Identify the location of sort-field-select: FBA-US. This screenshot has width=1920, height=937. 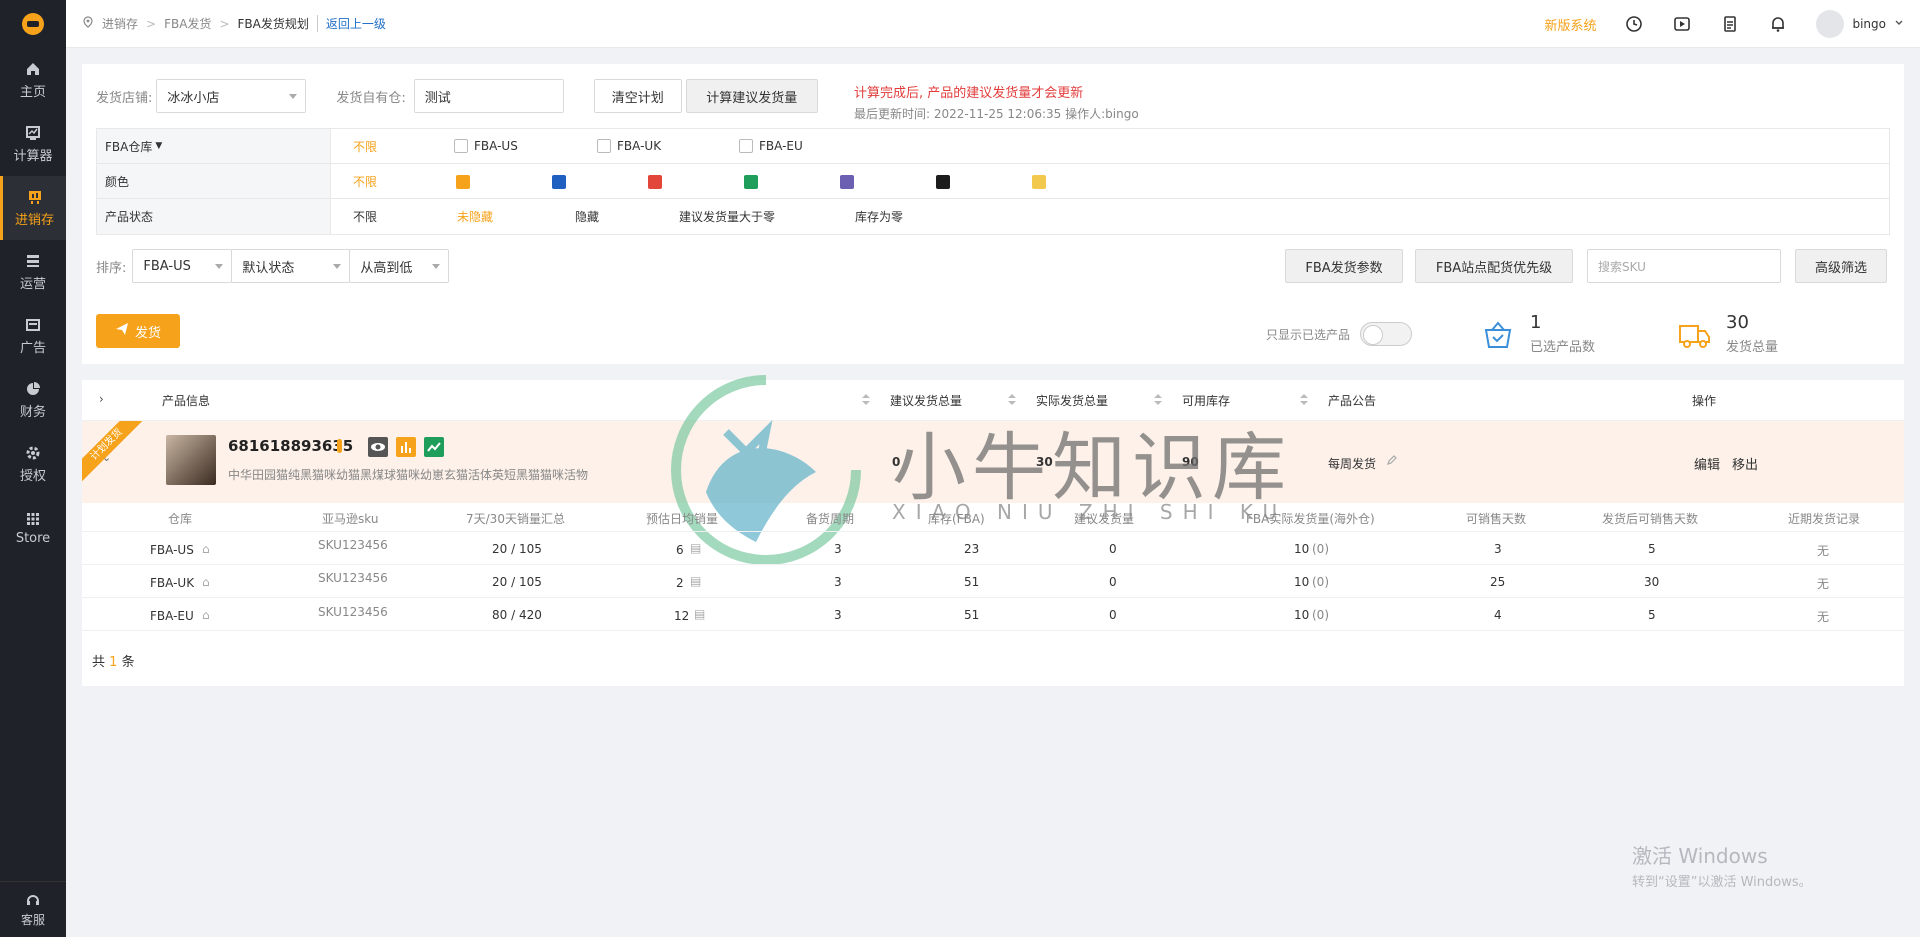
(182, 266).